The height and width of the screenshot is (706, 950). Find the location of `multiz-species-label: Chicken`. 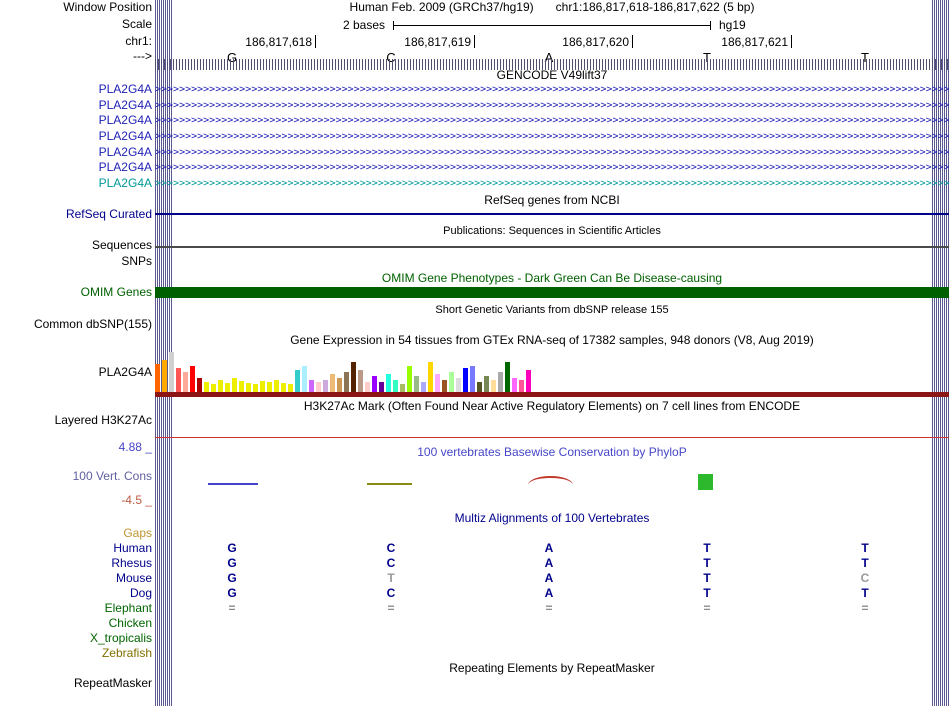

multiz-species-label: Chicken is located at coordinates (76, 623).